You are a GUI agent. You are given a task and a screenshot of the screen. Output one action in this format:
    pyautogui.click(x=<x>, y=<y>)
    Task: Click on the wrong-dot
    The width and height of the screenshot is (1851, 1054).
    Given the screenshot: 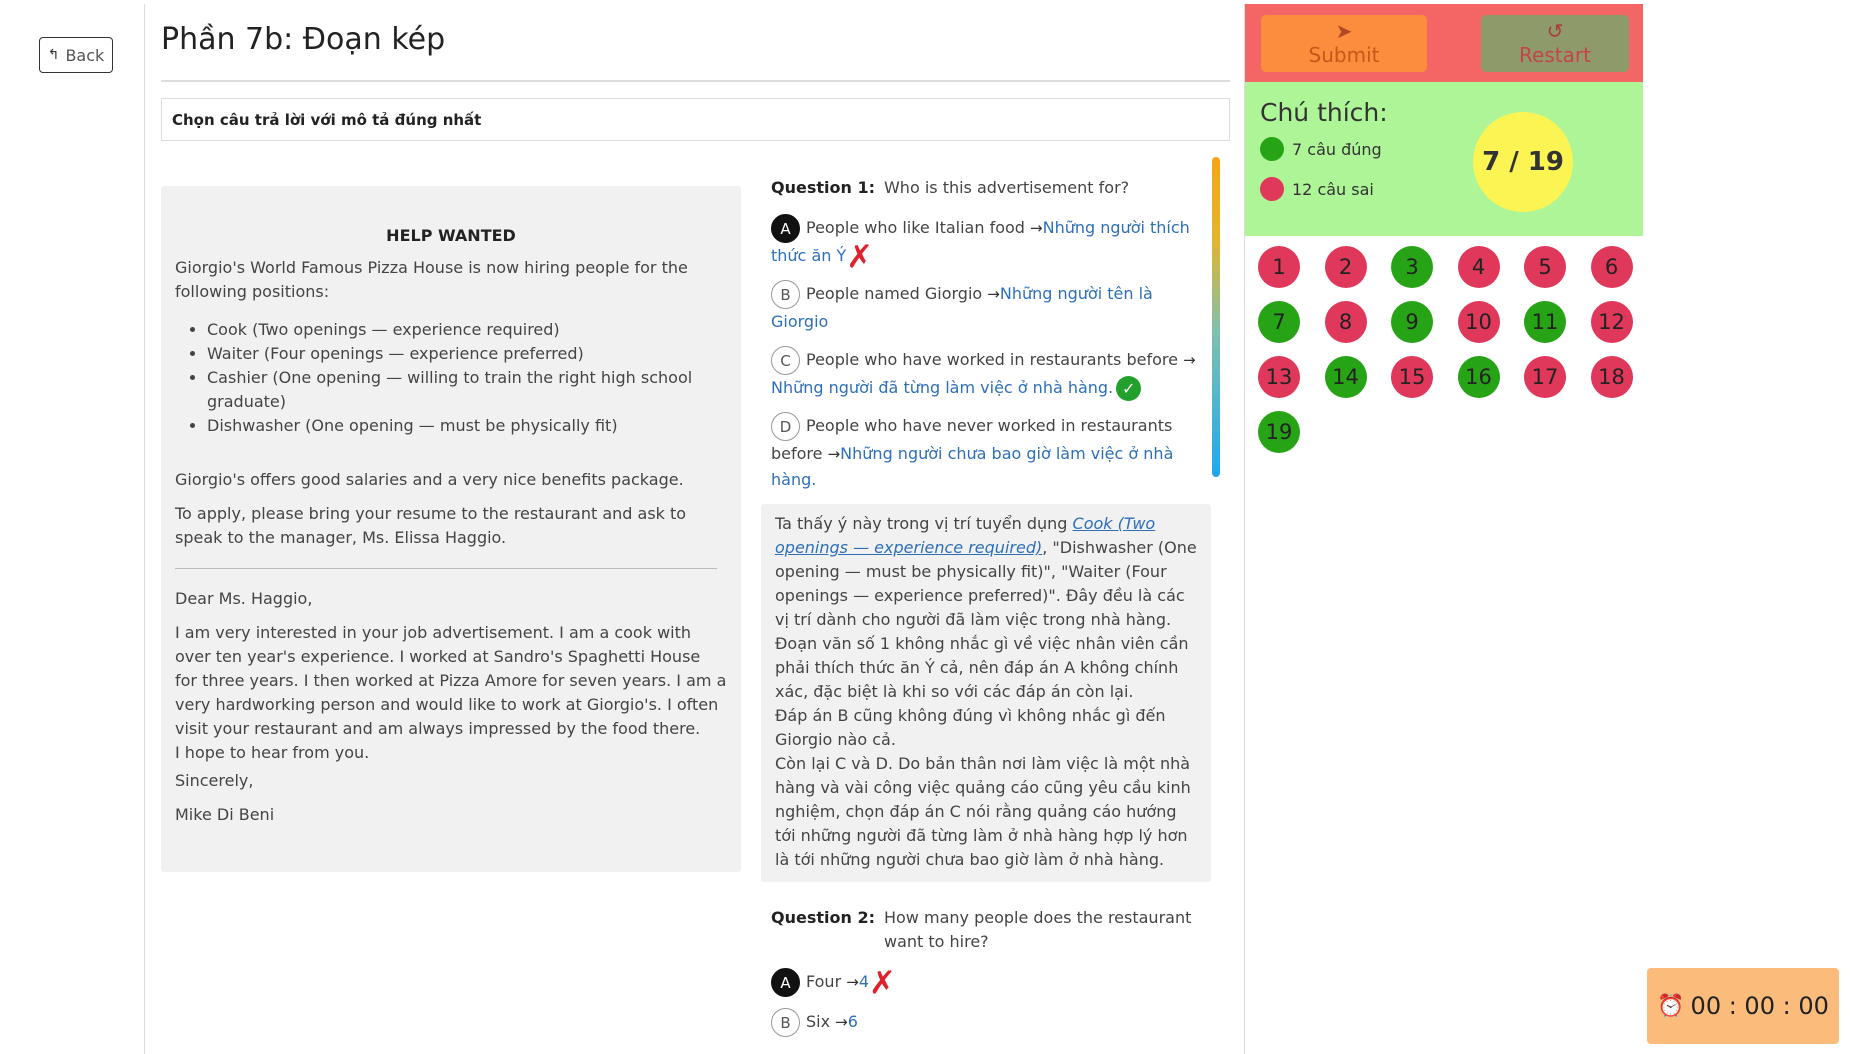 What is the action you would take?
    pyautogui.click(x=1272, y=189)
    